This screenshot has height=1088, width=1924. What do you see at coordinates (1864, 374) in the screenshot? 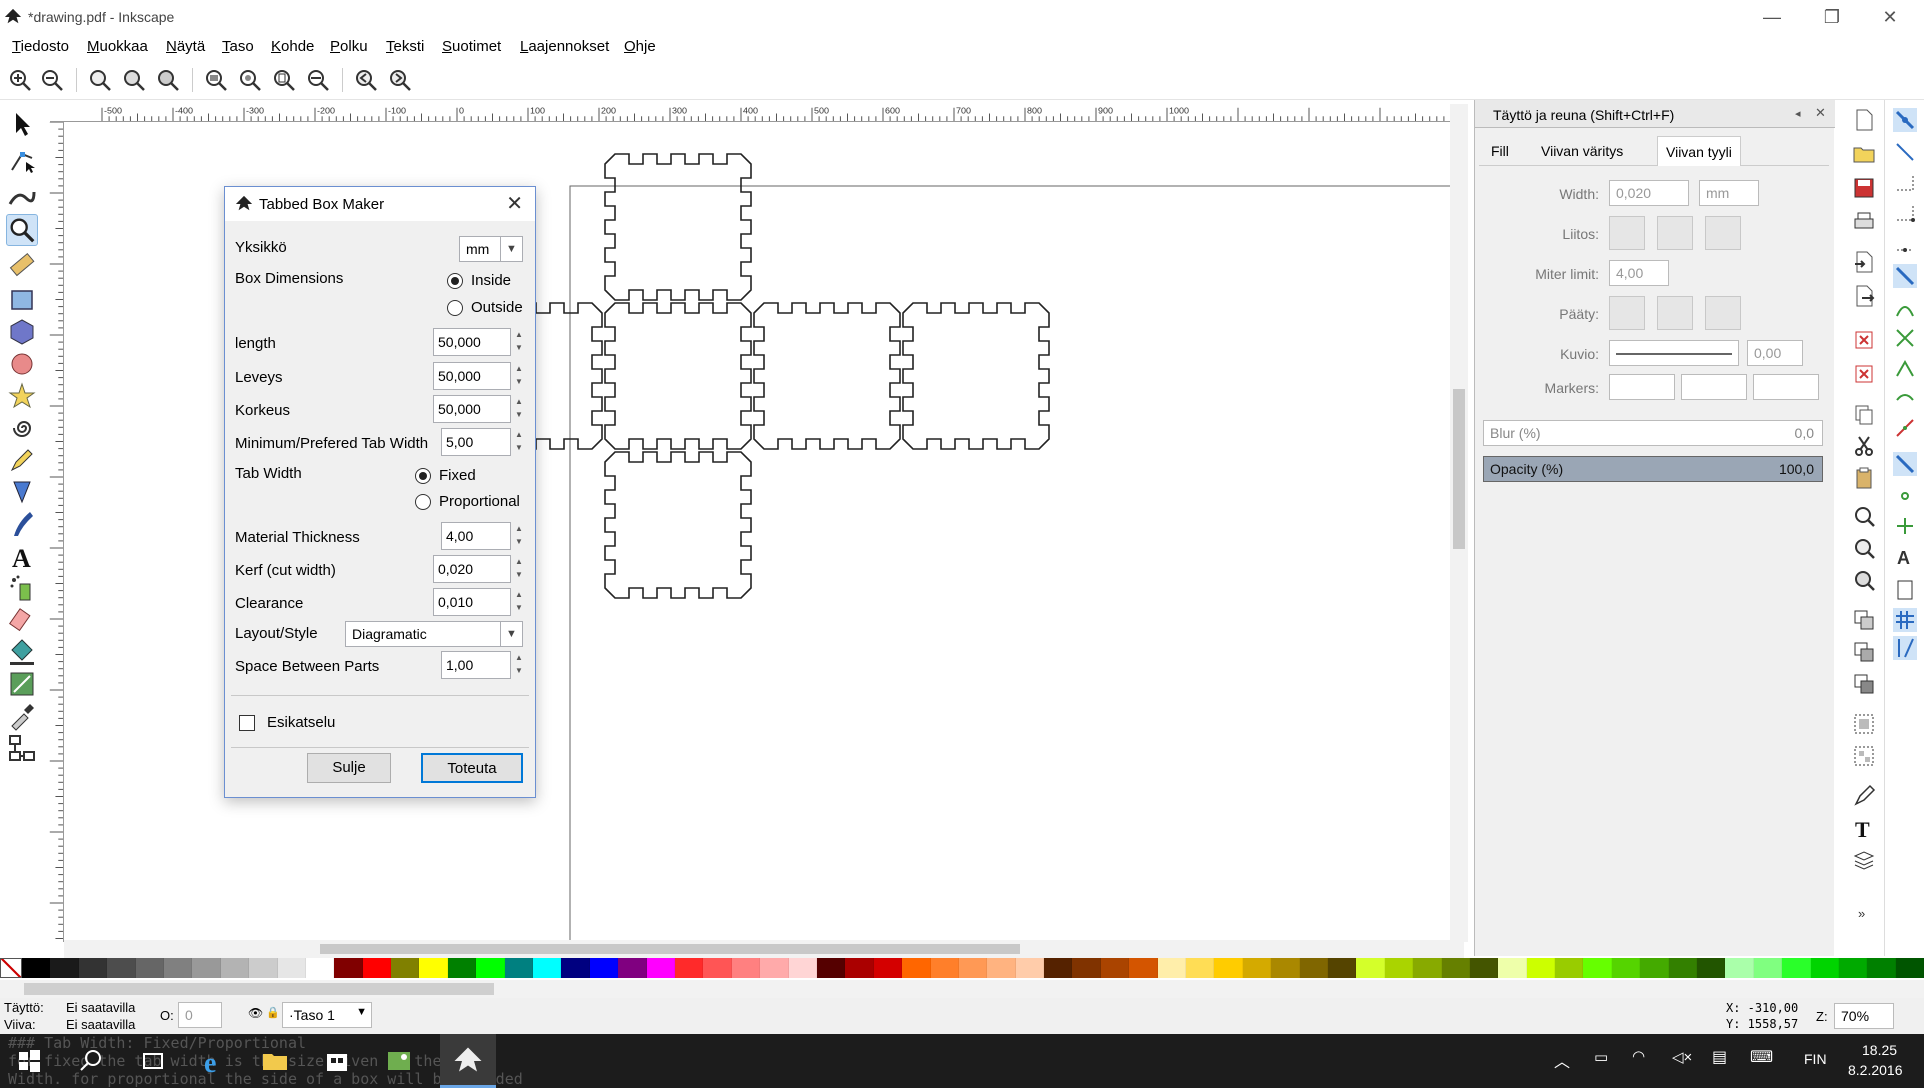
I see `redo-icon` at bounding box center [1864, 374].